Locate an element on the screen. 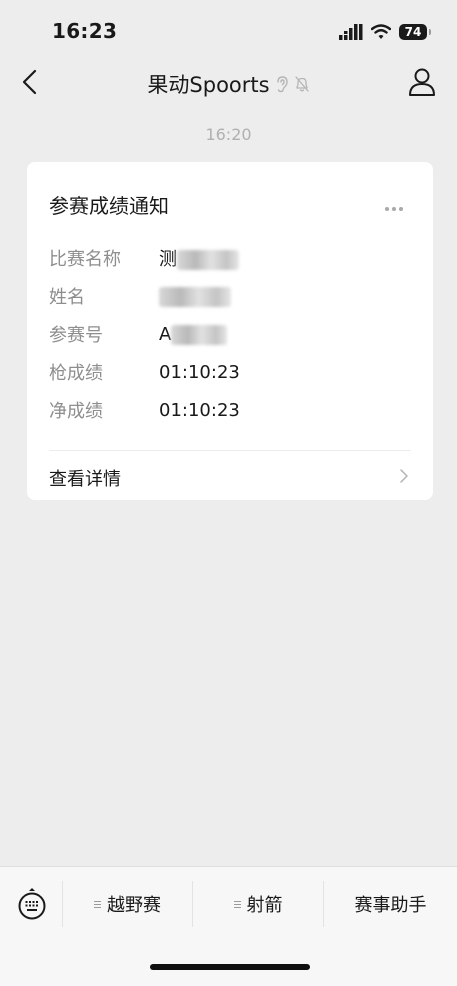 The image size is (457, 986). bell-off-icon is located at coordinates (301, 84).